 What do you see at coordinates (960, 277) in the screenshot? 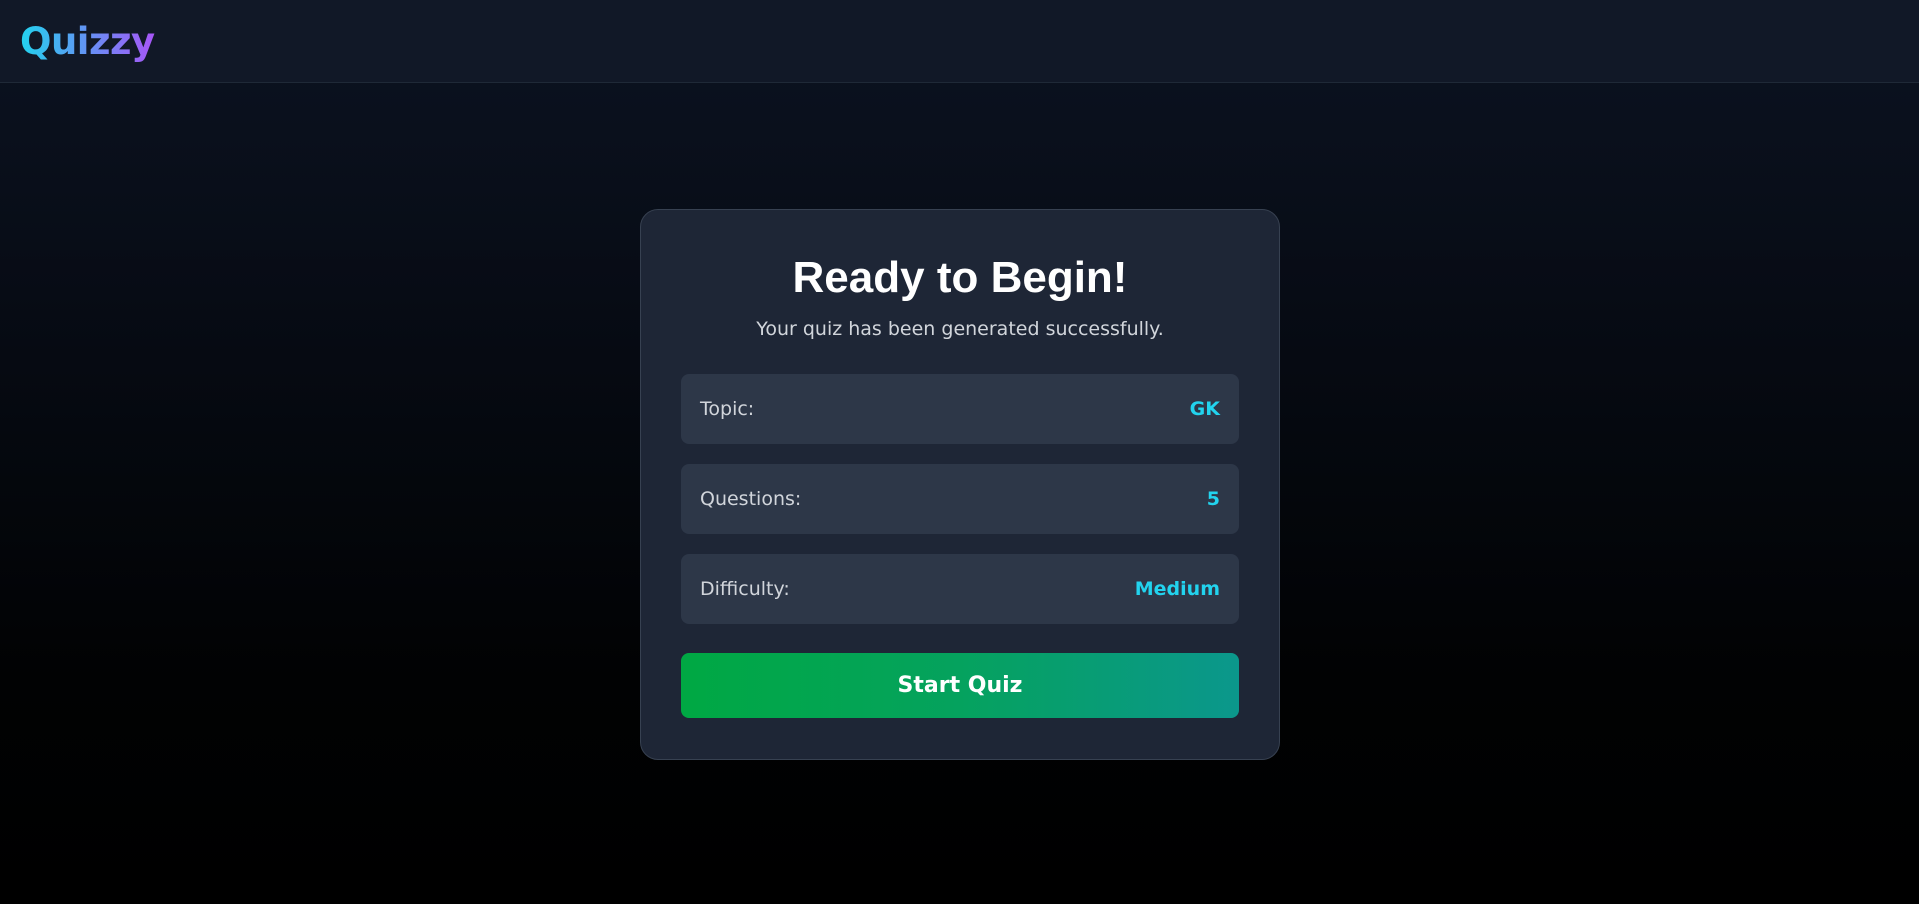
I see `card-title: Ready to Begin!` at bounding box center [960, 277].